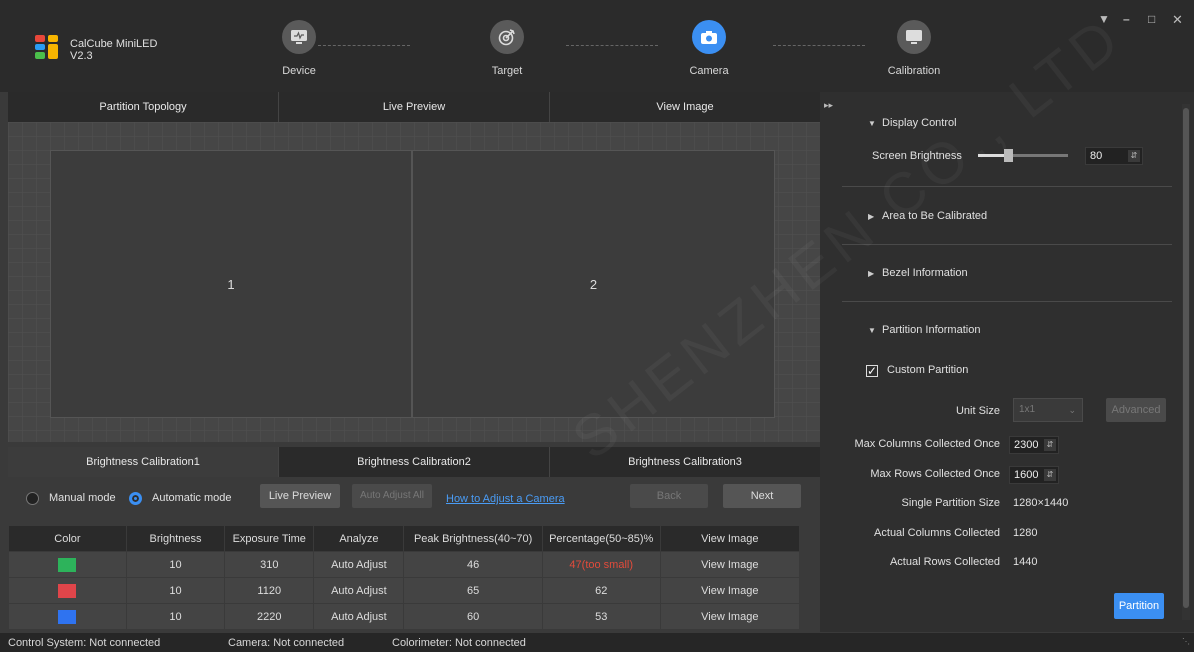 The height and width of the screenshot is (652, 1194). I want to click on slider-knob, so click(1008, 155).